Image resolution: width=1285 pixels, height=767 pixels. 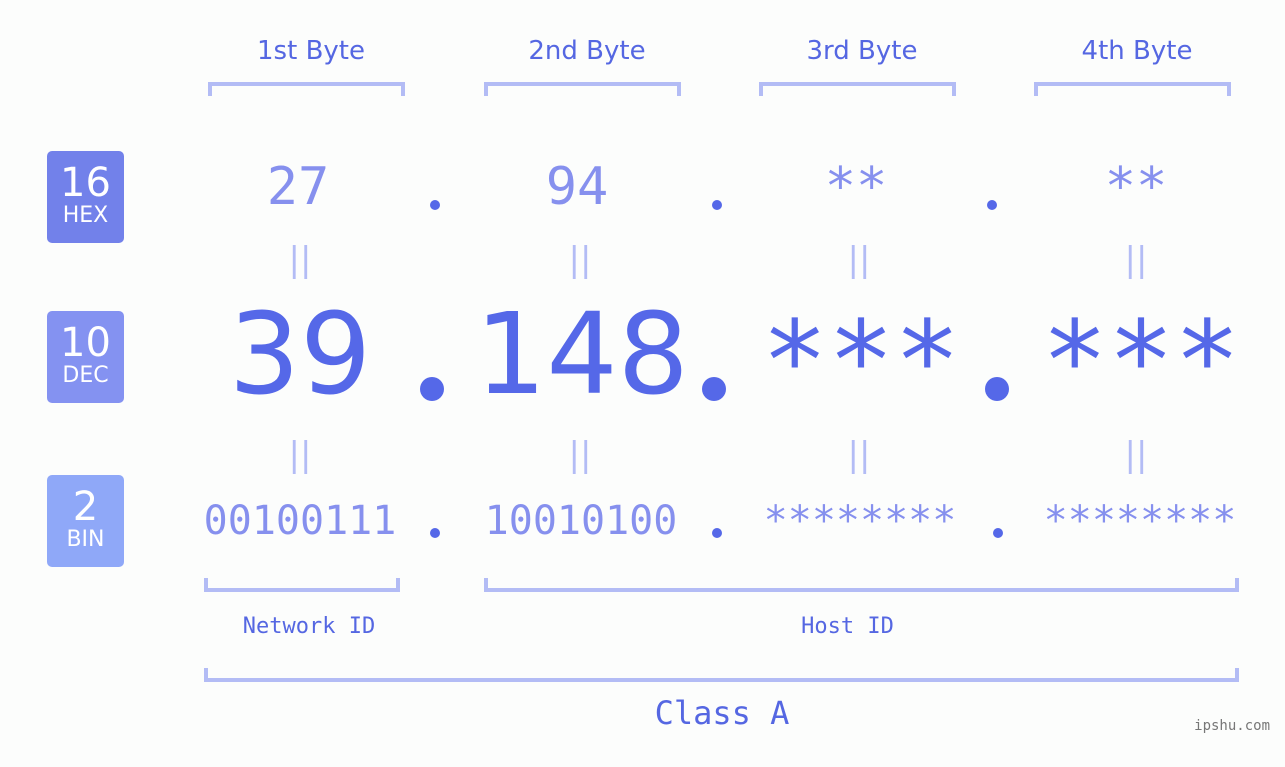 I want to click on network-id-label: Network ID, so click(x=309, y=626).